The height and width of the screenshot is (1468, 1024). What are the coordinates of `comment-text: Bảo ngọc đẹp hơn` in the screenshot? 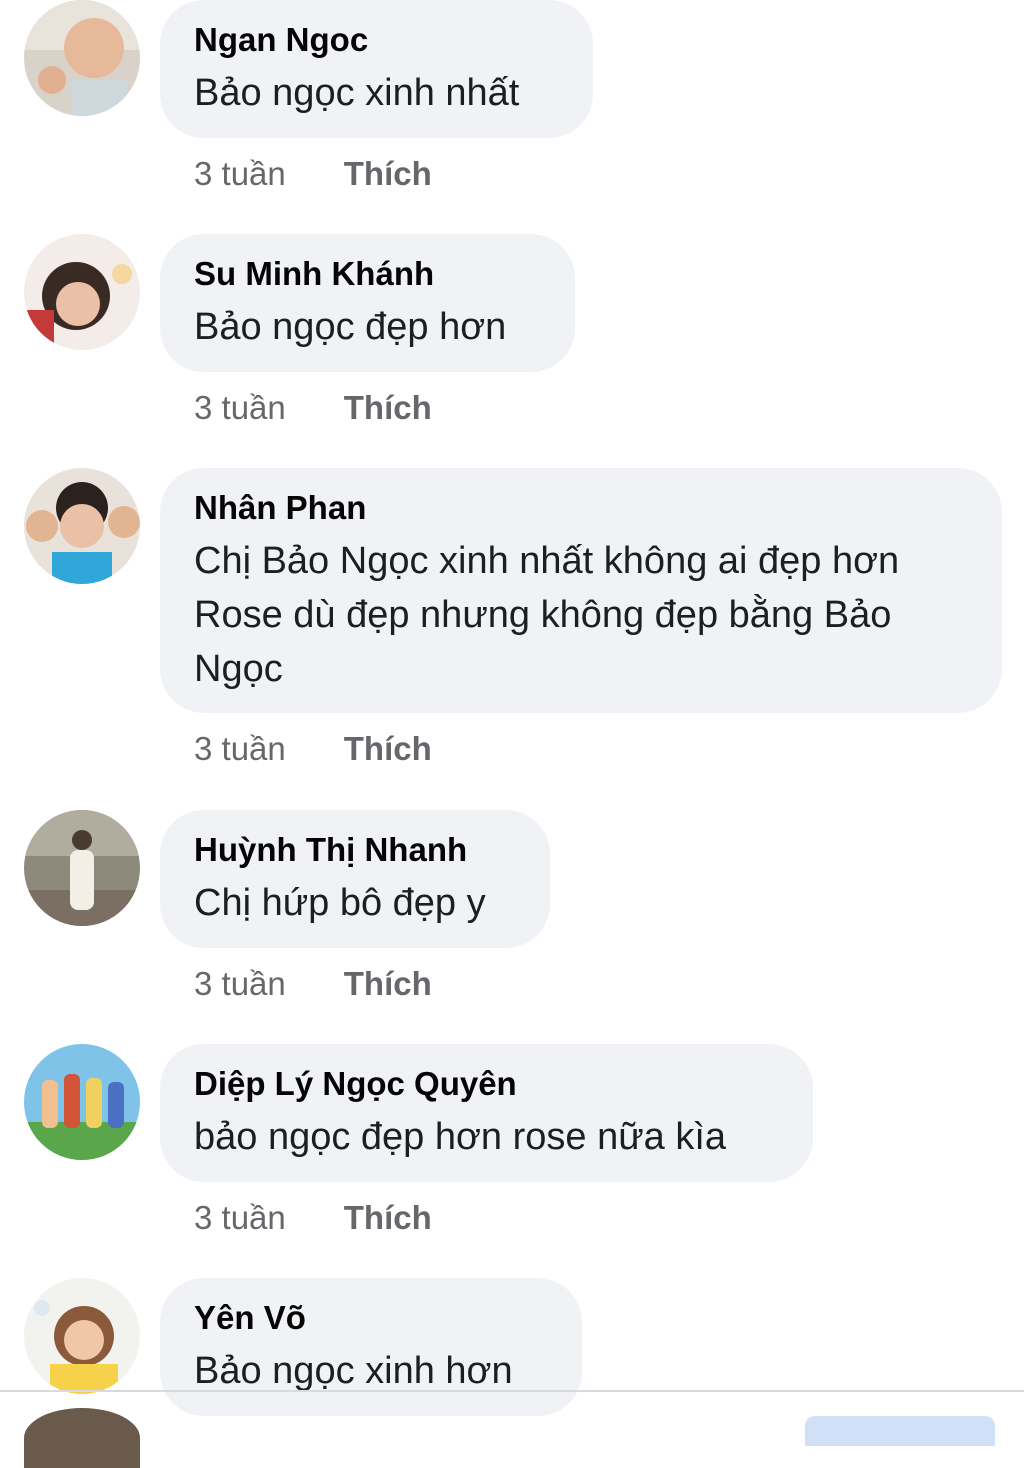 It's located at (350, 327).